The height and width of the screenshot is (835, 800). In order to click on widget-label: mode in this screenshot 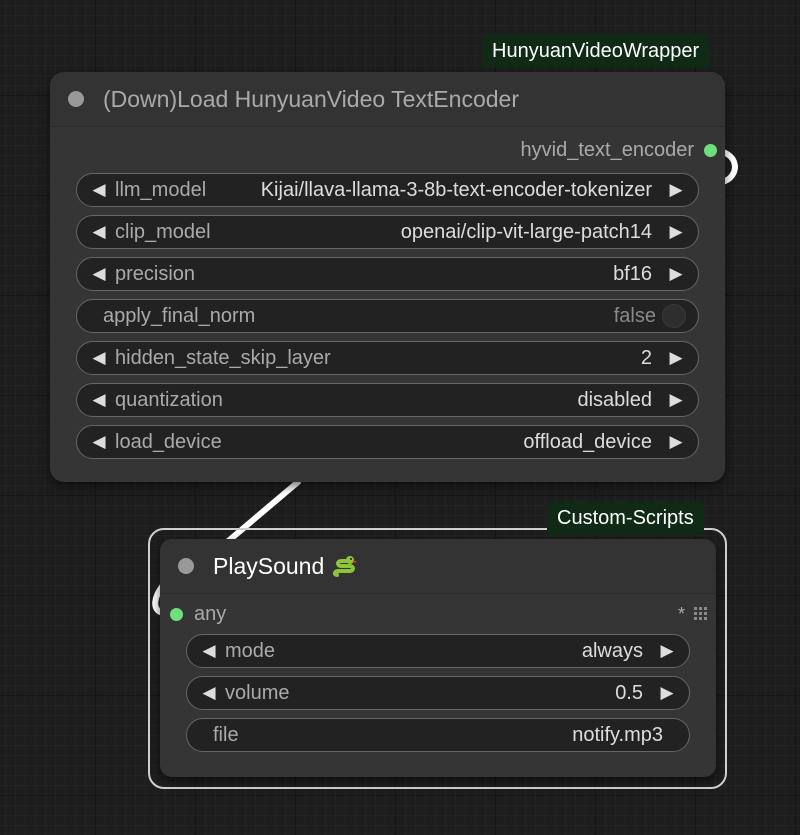, I will do `click(250, 650)`.